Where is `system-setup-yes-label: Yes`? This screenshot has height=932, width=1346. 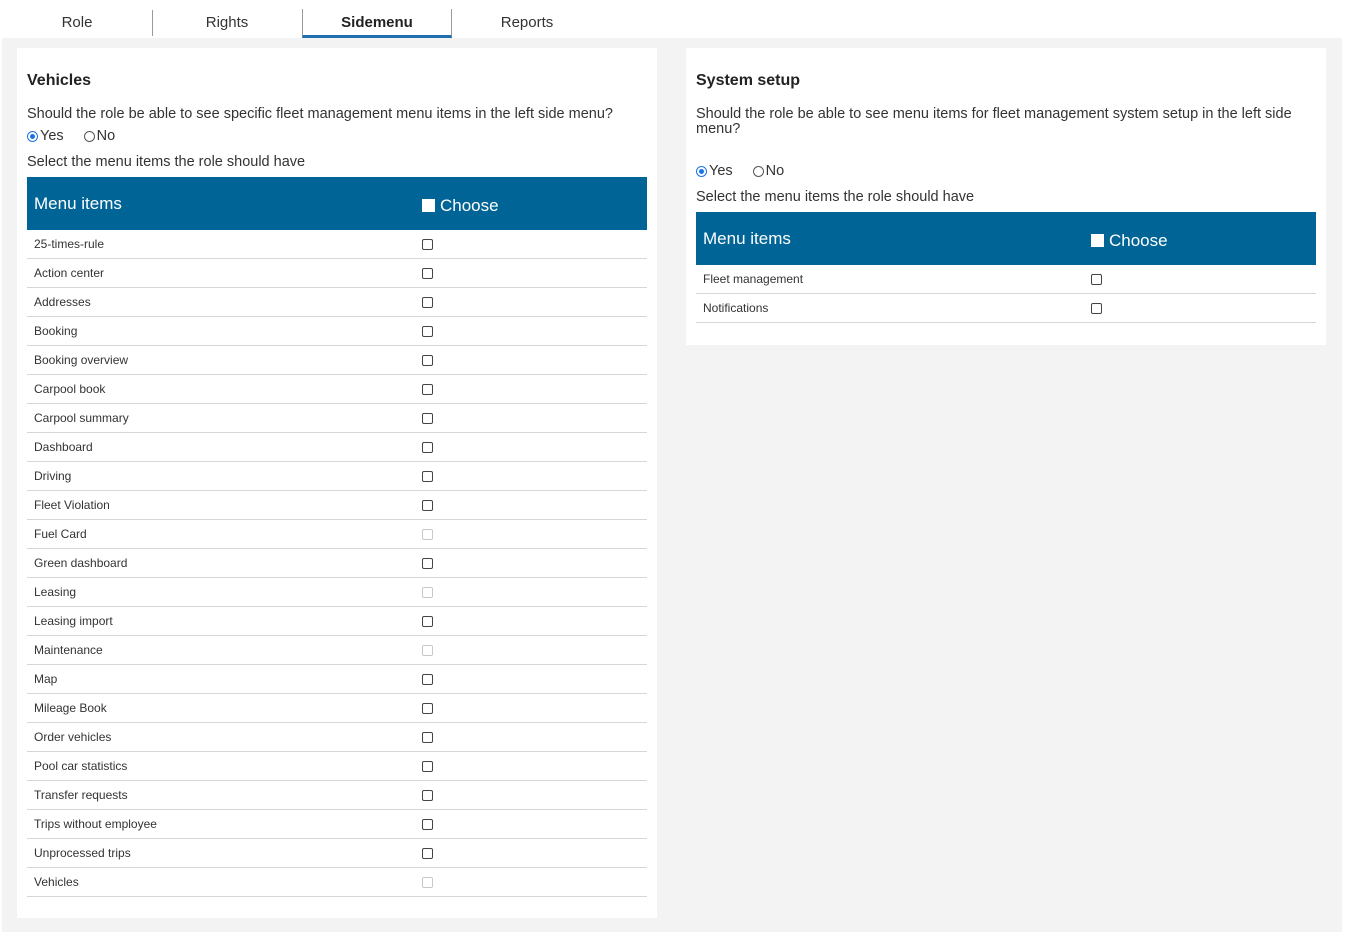
system-setup-yes-label: Yes is located at coordinates (721, 171).